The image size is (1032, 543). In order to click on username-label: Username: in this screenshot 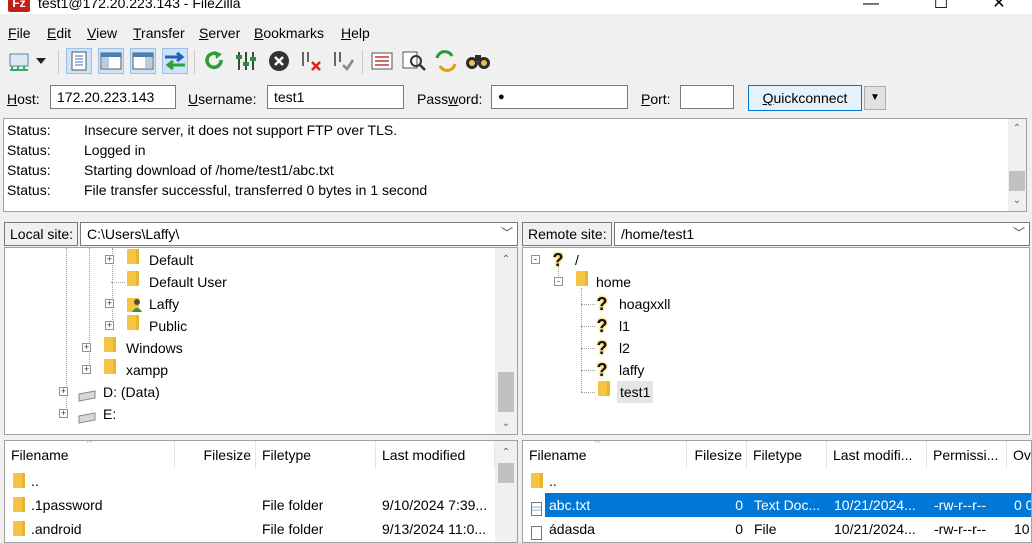, I will do `click(222, 99)`.